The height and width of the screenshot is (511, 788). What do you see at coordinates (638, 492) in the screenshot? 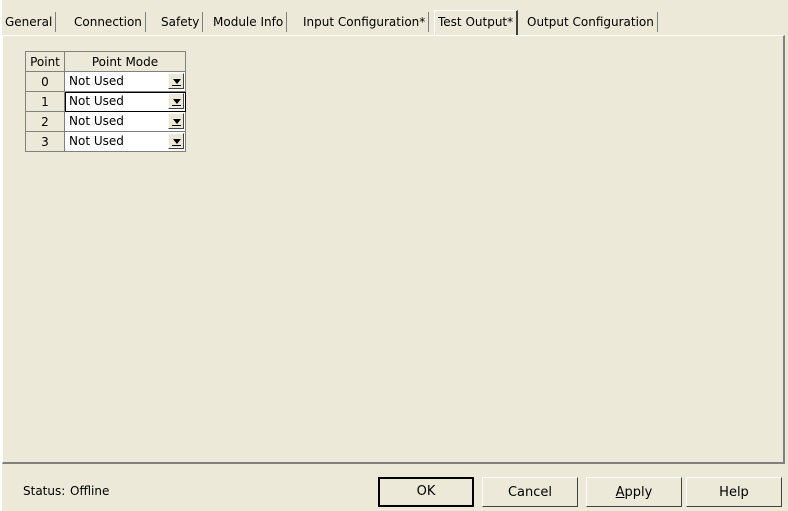
I see `apply-label-rest: pply` at bounding box center [638, 492].